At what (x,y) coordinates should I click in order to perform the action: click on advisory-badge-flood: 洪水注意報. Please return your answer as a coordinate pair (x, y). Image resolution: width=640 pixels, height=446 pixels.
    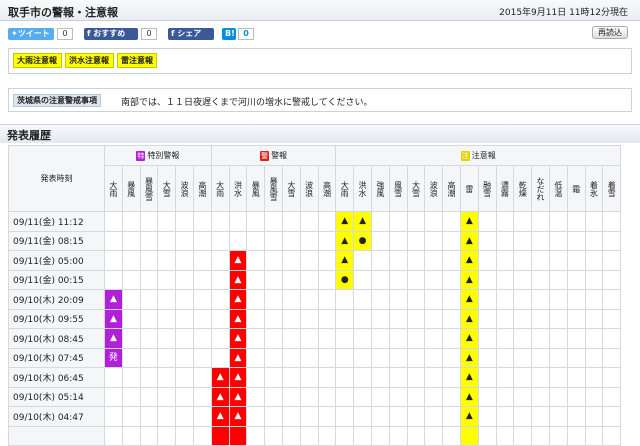
    Looking at the image, I should click on (89, 60).